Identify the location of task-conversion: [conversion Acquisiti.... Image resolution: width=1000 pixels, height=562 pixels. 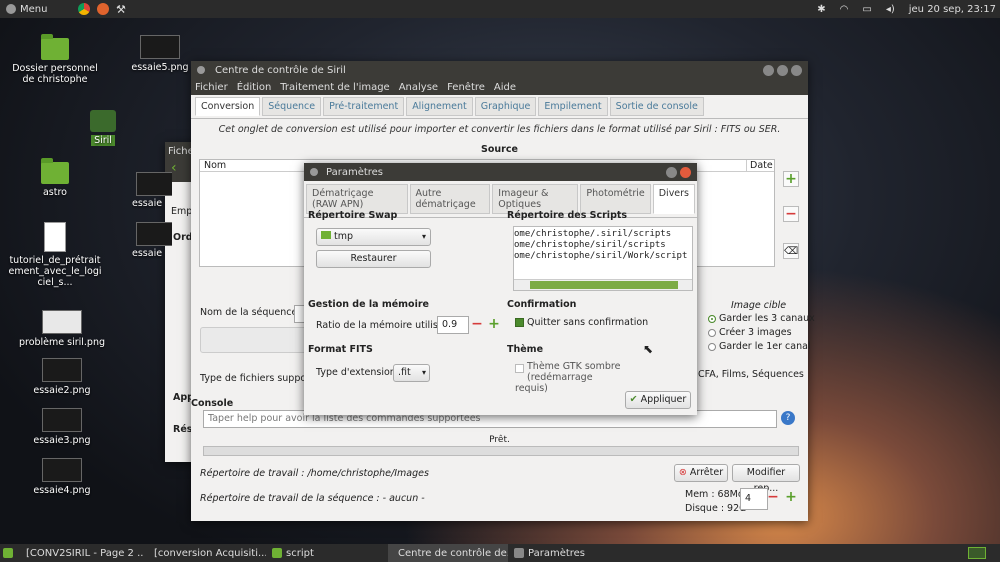
(205, 553).